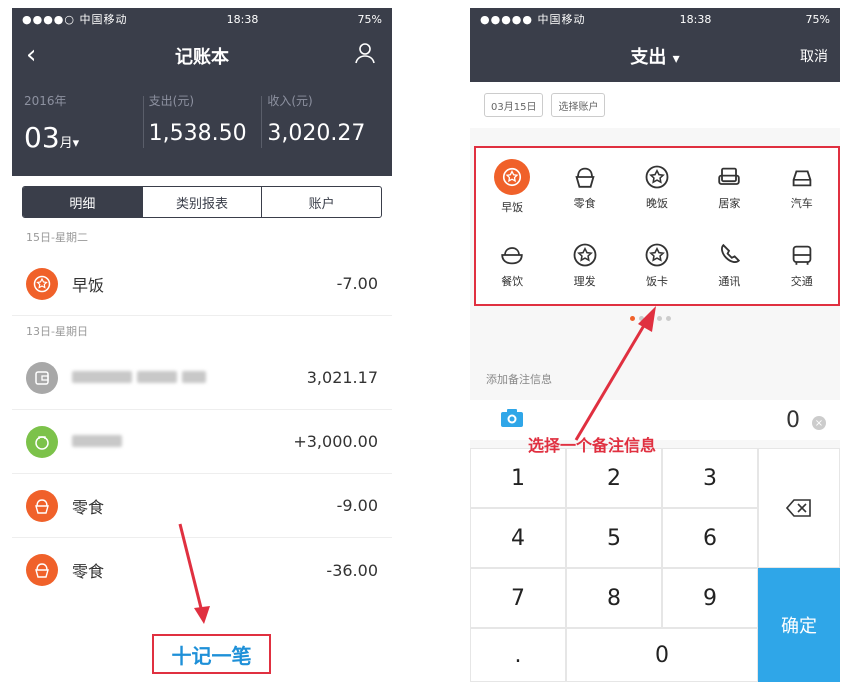 The height and width of the screenshot is (682, 849). What do you see at coordinates (335, 441) in the screenshot?
I see `item-amount: +3,000.00` at bounding box center [335, 441].